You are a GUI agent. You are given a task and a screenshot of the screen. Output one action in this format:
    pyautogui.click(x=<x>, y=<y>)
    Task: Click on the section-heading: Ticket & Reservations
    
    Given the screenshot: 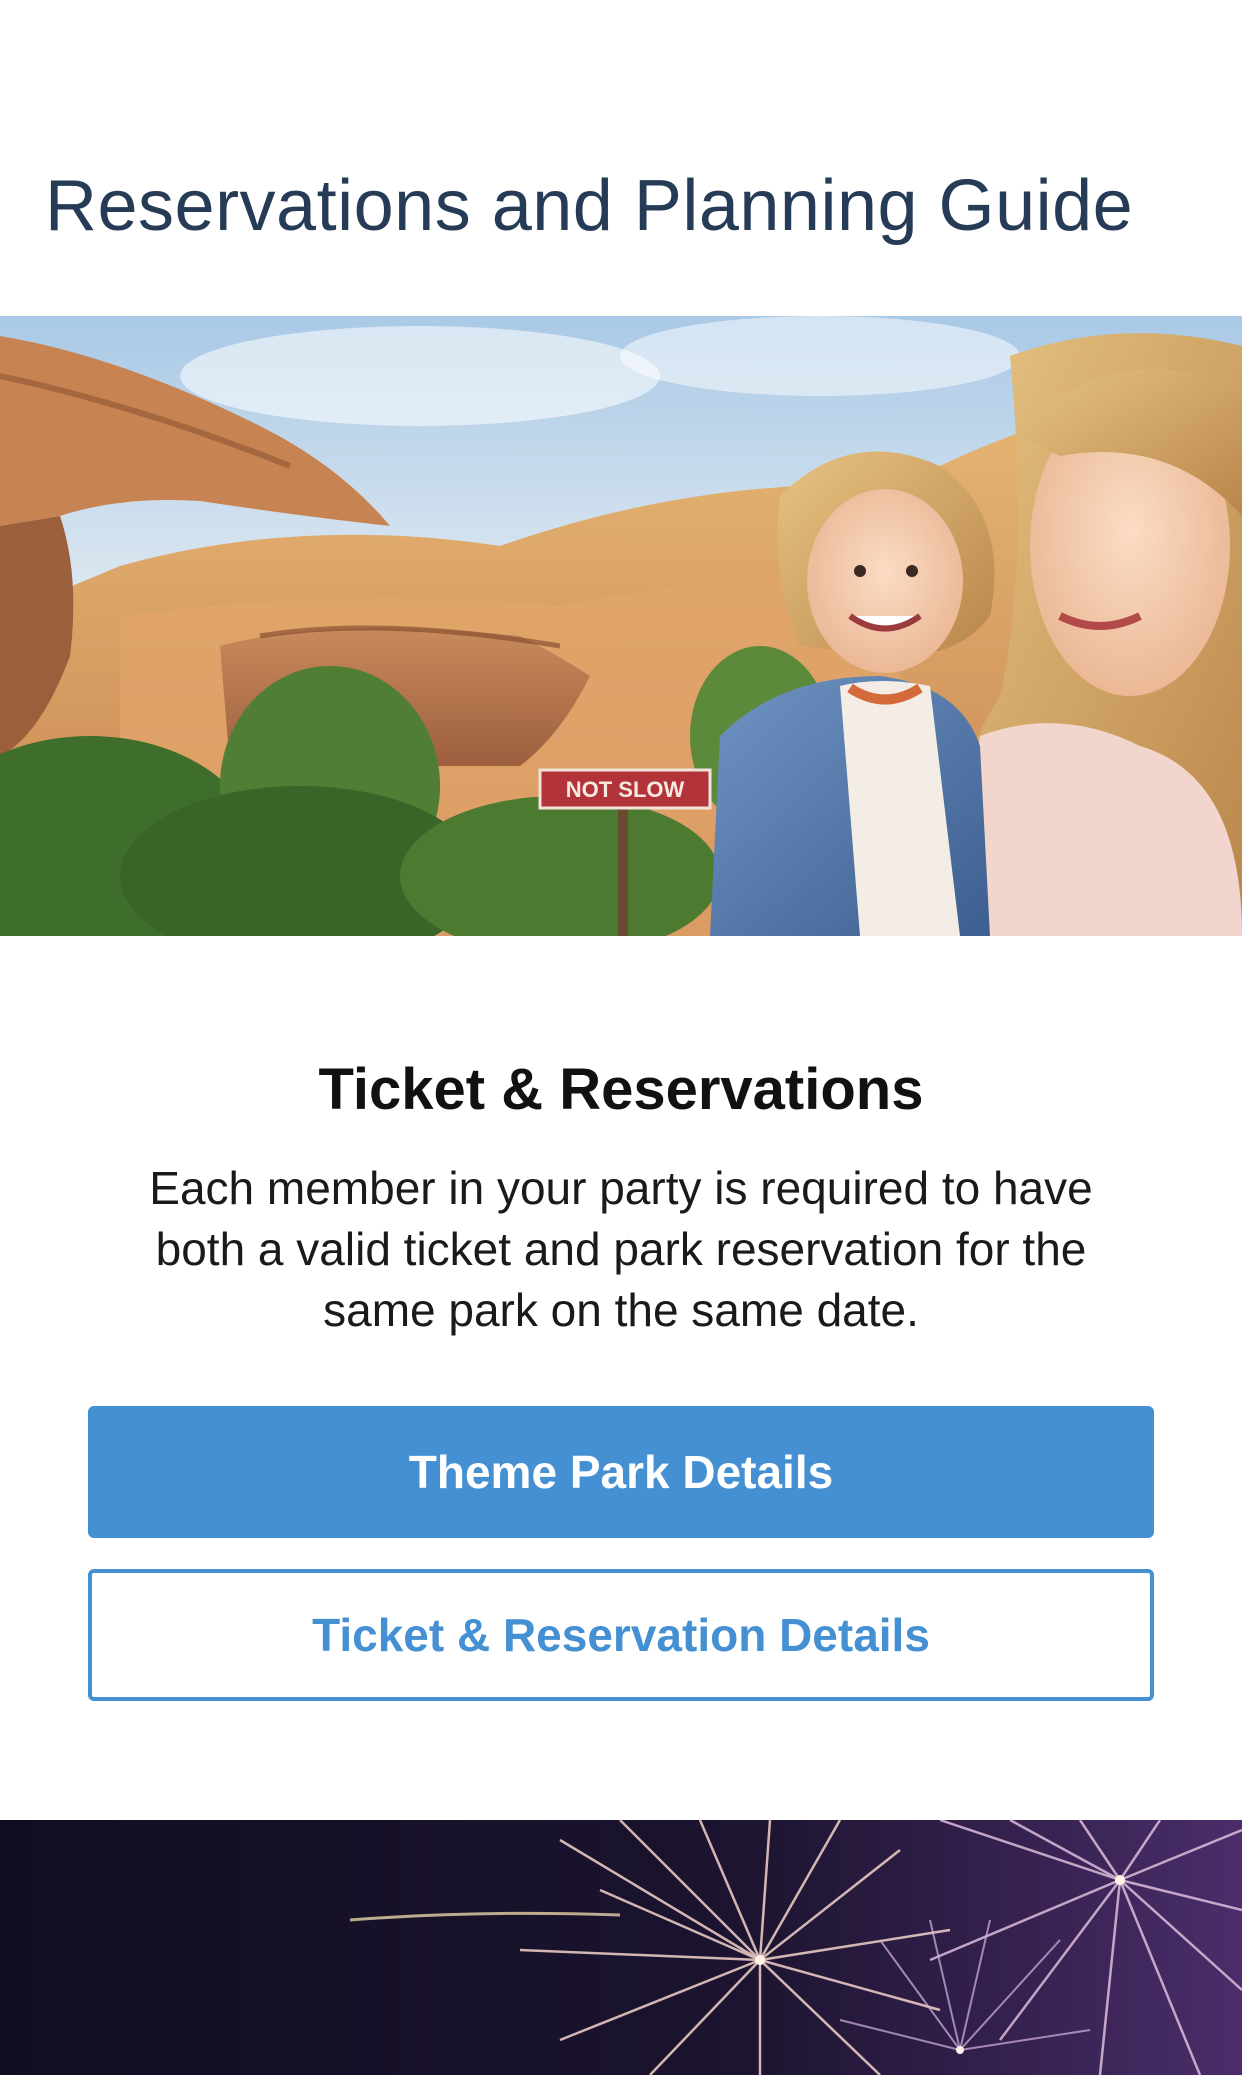 What is the action you would take?
    pyautogui.click(x=621, y=1089)
    